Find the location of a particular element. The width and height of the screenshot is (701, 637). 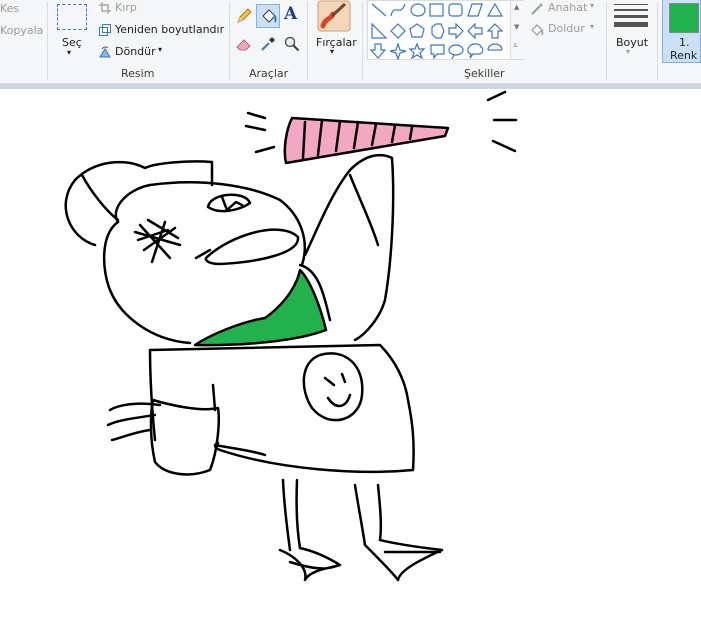

text-tool: A is located at coordinates (292, 15).